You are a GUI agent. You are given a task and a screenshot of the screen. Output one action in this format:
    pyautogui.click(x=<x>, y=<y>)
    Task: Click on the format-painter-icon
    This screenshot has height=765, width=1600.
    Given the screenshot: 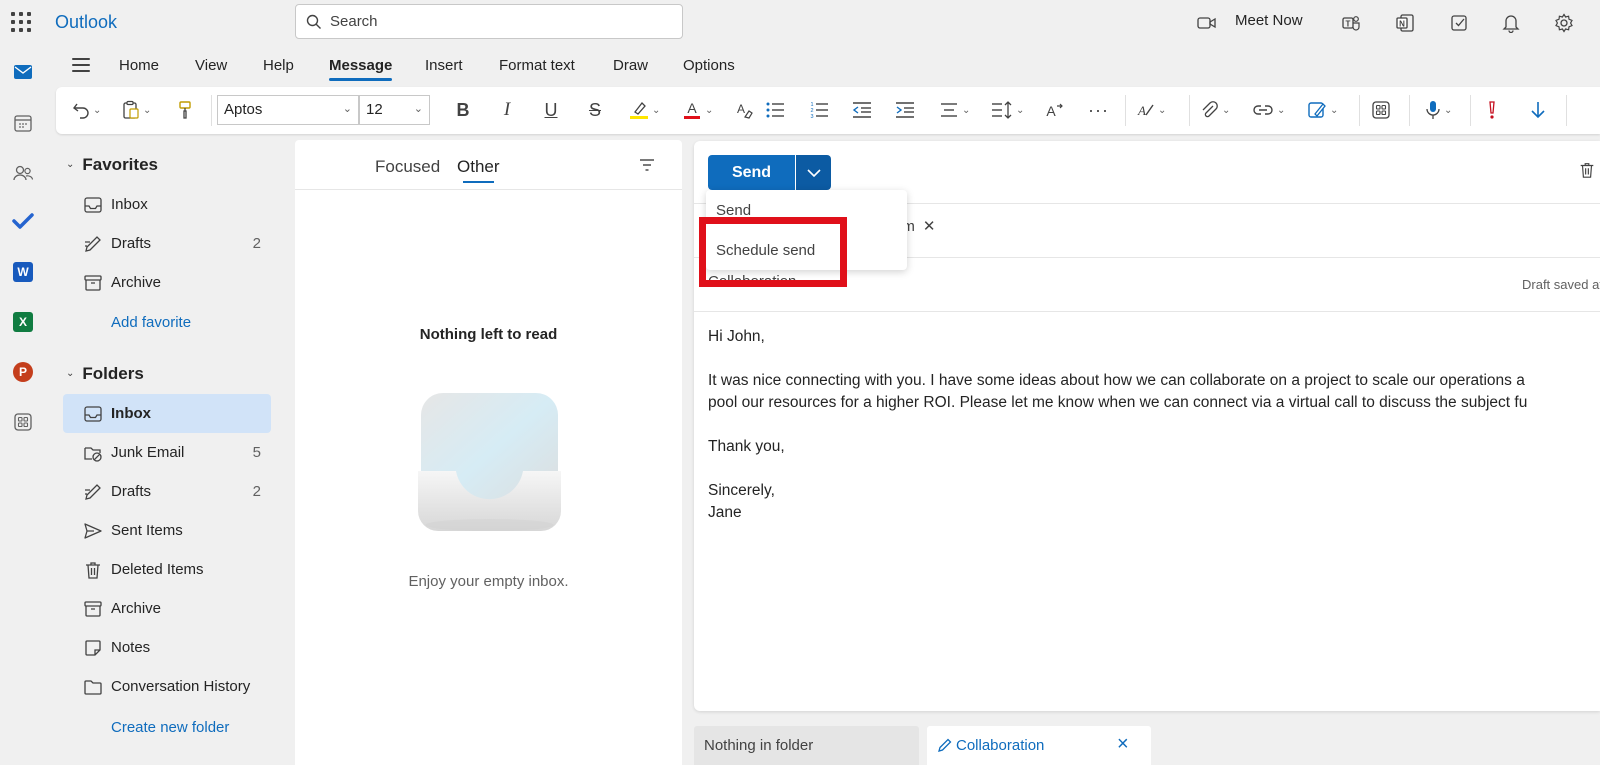 What is the action you would take?
    pyautogui.click(x=185, y=110)
    